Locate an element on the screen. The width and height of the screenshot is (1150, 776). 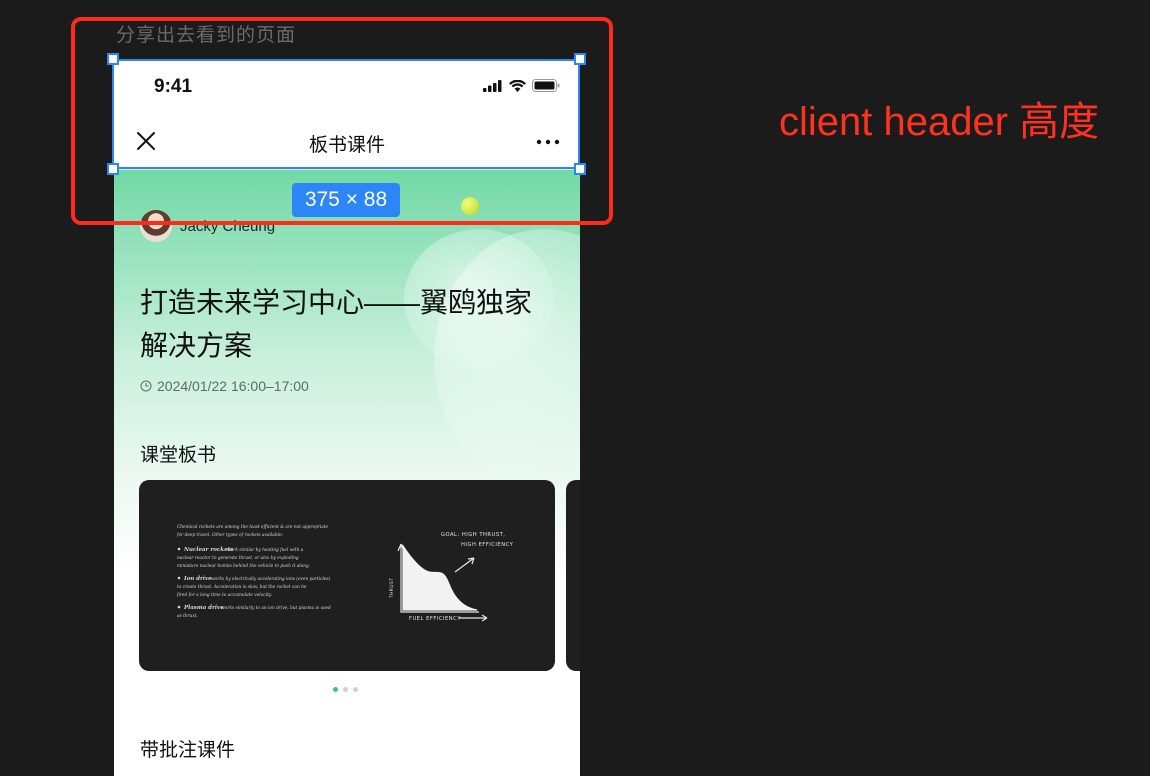
carousel-dots is located at coordinates (345, 689).